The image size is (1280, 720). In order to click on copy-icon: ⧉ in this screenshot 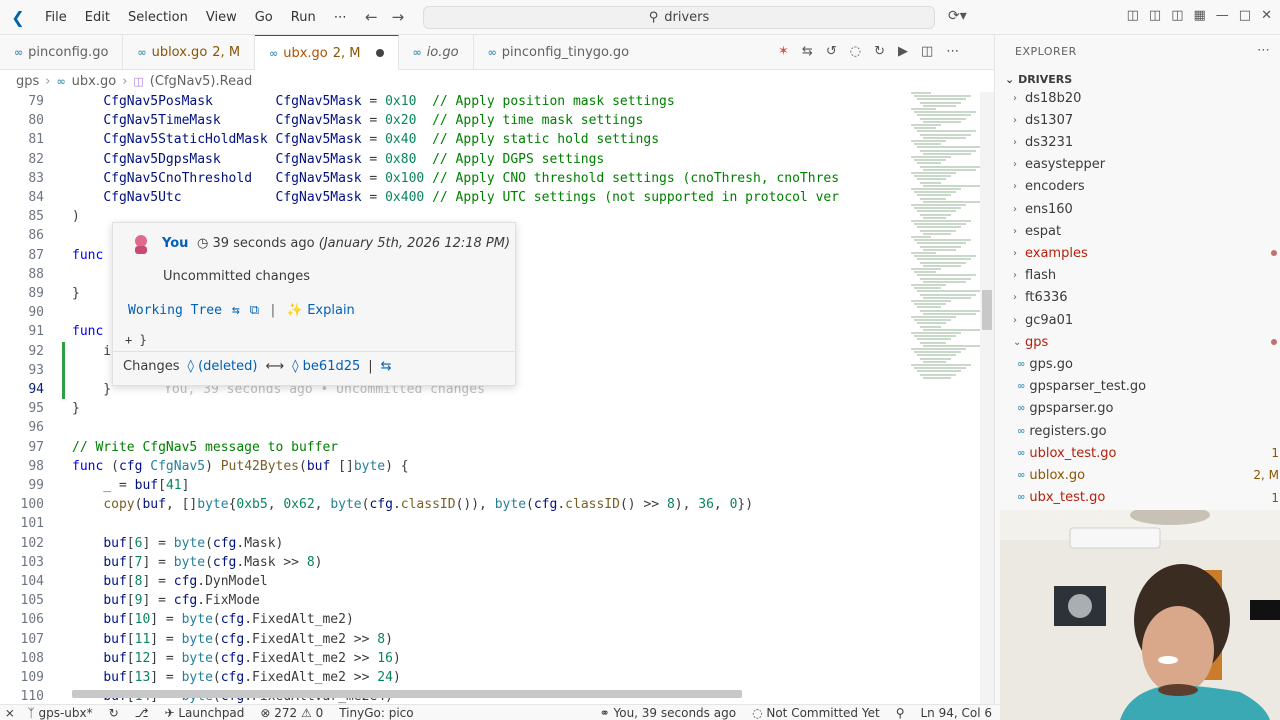, I will do `click(254, 310)`.